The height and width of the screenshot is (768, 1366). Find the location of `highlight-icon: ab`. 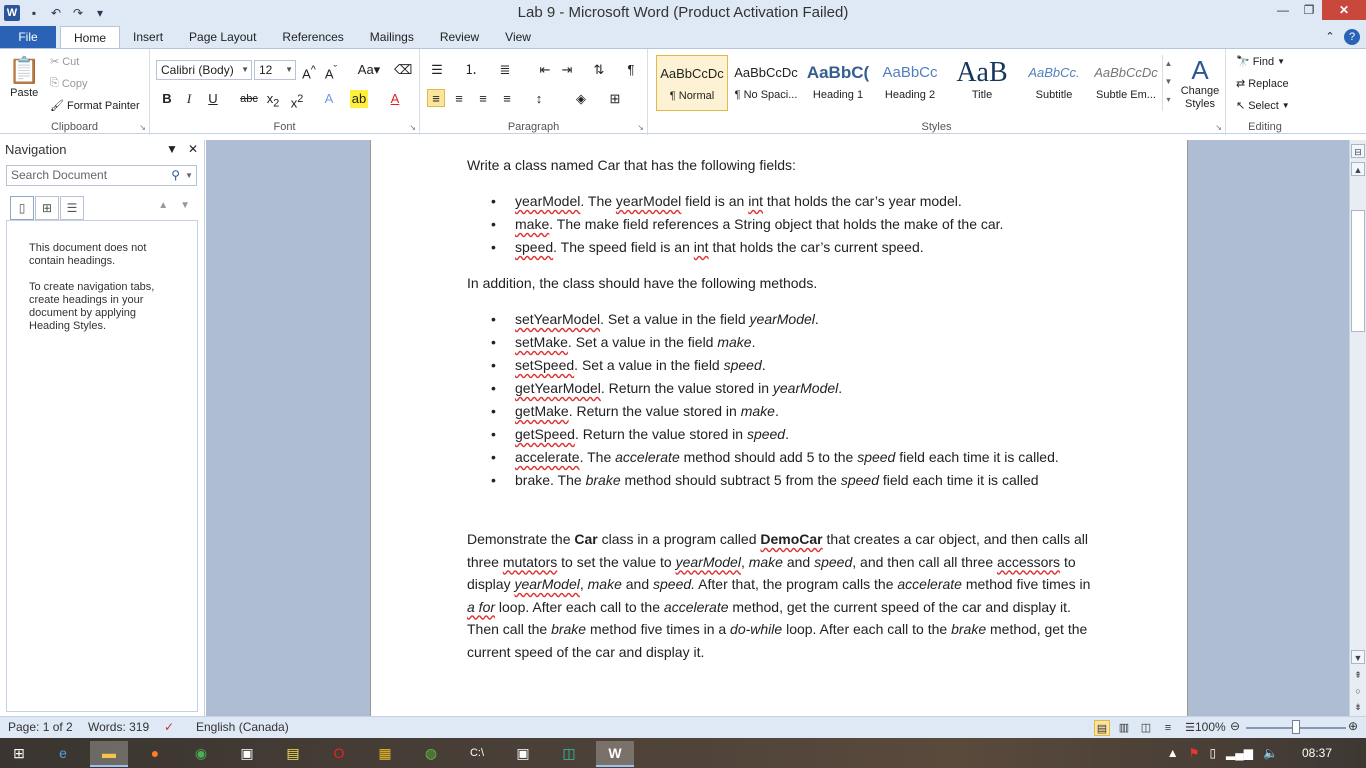

highlight-icon: ab is located at coordinates (359, 99).